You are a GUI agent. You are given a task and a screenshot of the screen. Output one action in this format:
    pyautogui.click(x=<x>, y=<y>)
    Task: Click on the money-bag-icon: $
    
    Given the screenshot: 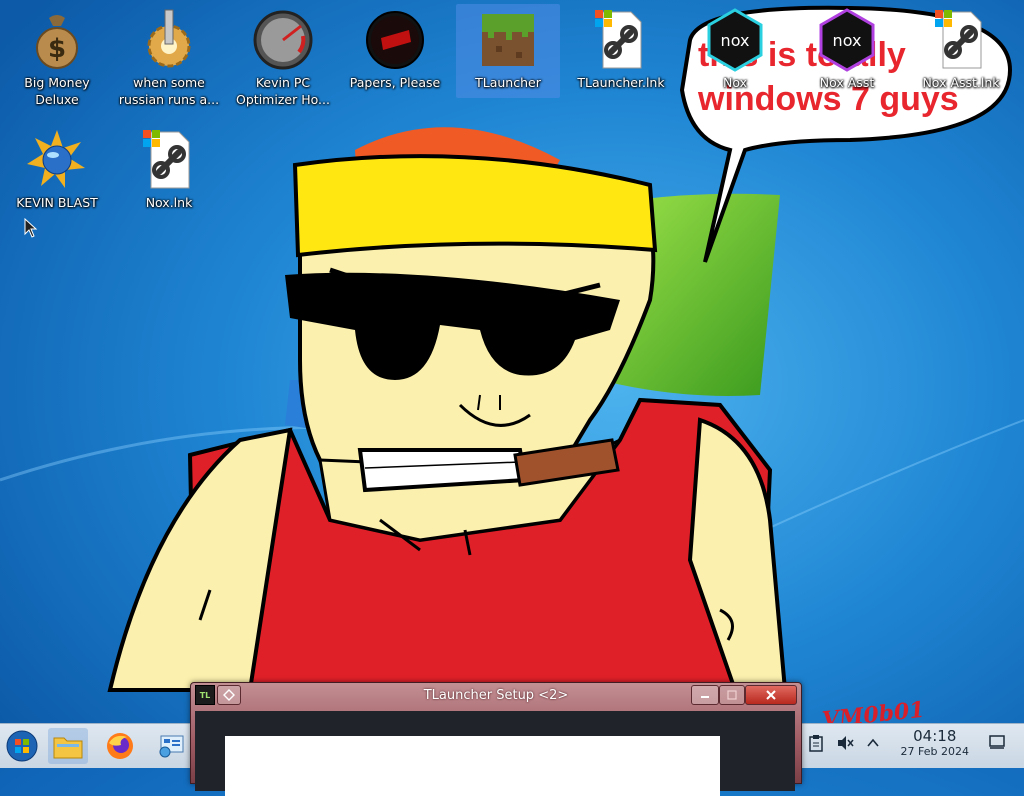 What is the action you would take?
    pyautogui.click(x=57, y=42)
    